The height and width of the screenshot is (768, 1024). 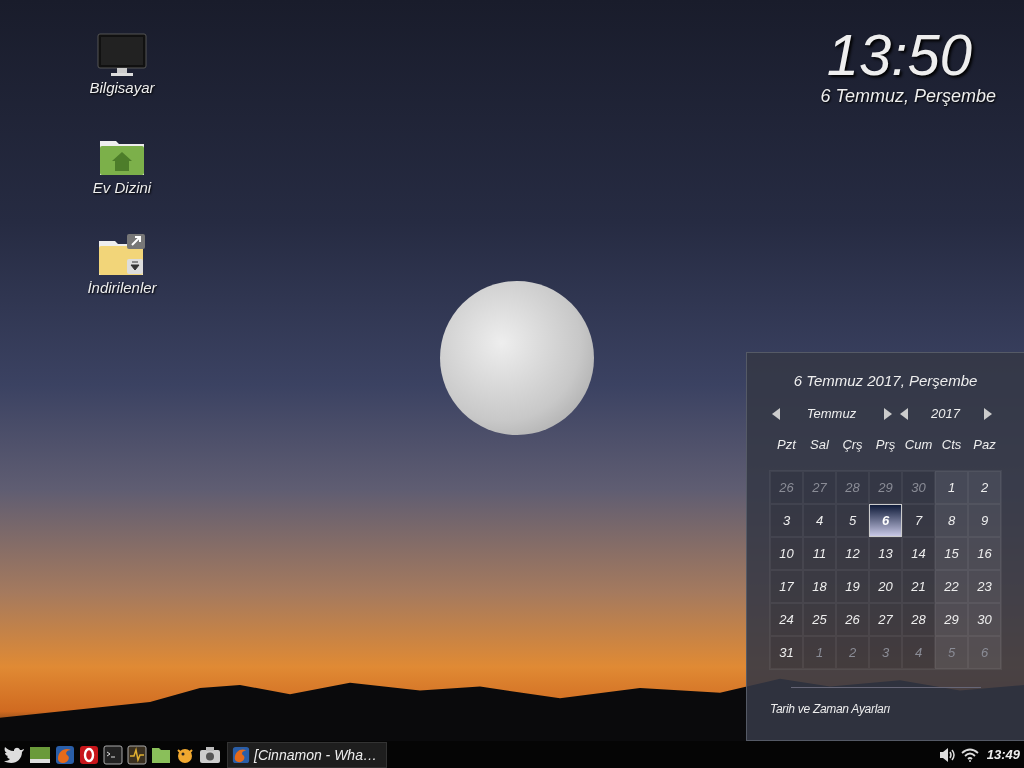 I want to click on weekday-label: Cts, so click(x=951, y=444).